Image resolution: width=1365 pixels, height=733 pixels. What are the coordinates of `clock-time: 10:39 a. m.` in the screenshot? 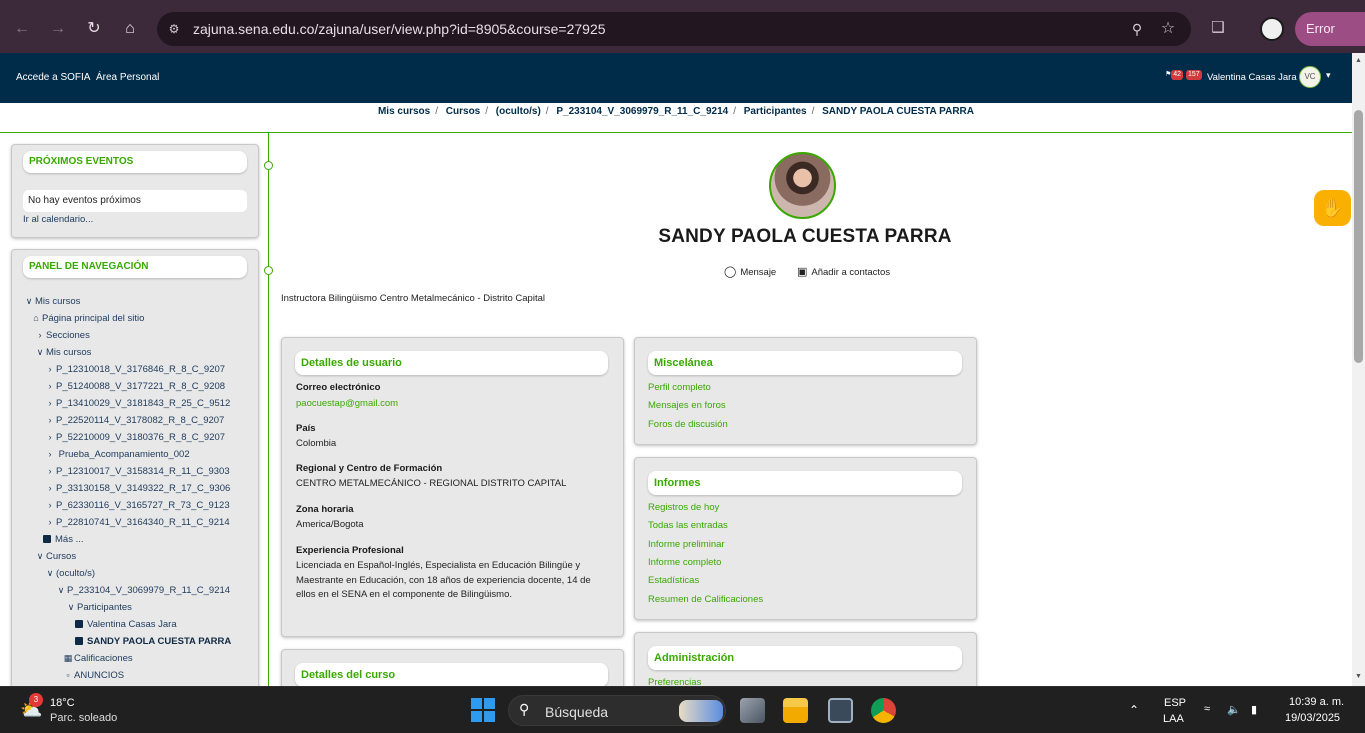 It's located at (1316, 702).